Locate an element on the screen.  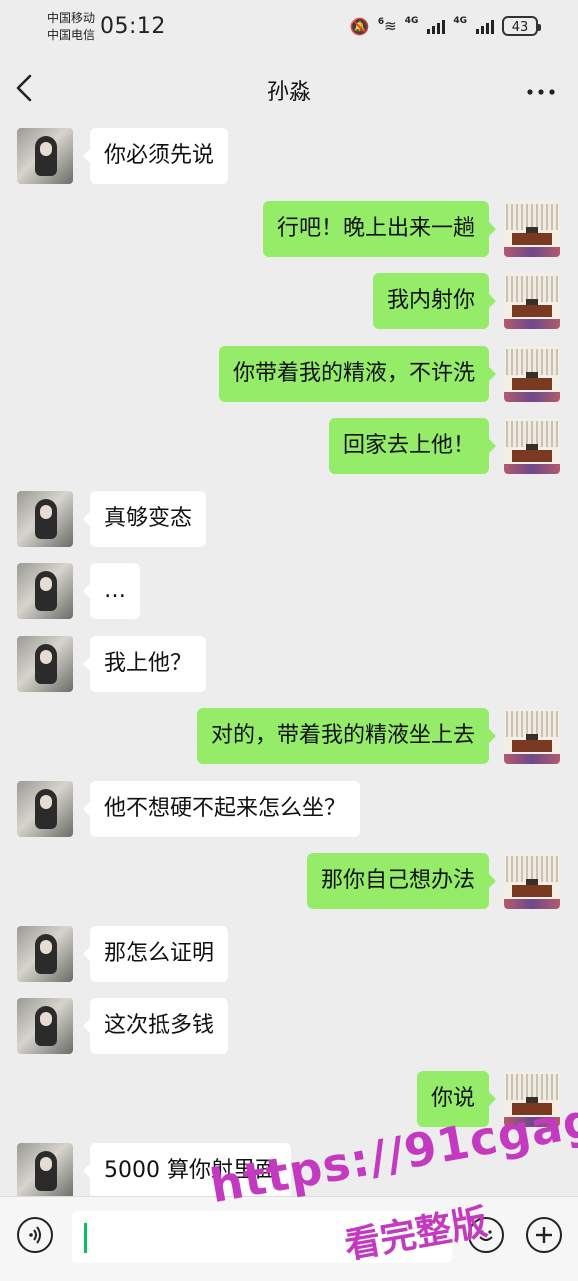
voice-button is located at coordinates (35, 1235).